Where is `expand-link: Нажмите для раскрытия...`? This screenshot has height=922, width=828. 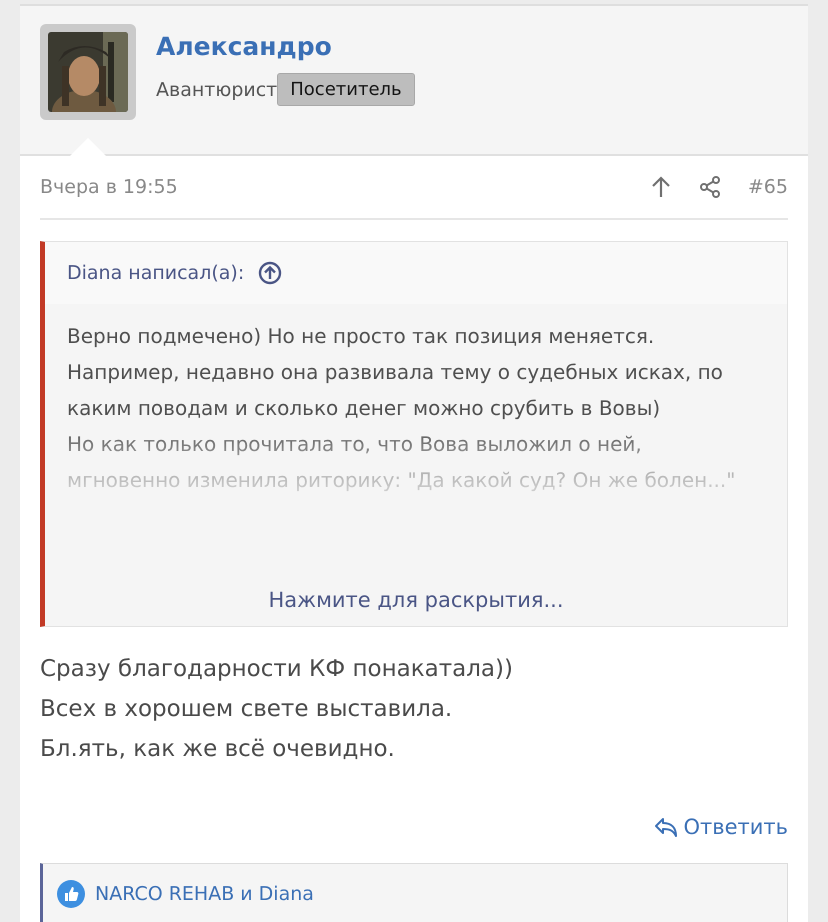
expand-link: Нажмите для раскрытия... is located at coordinates (416, 600).